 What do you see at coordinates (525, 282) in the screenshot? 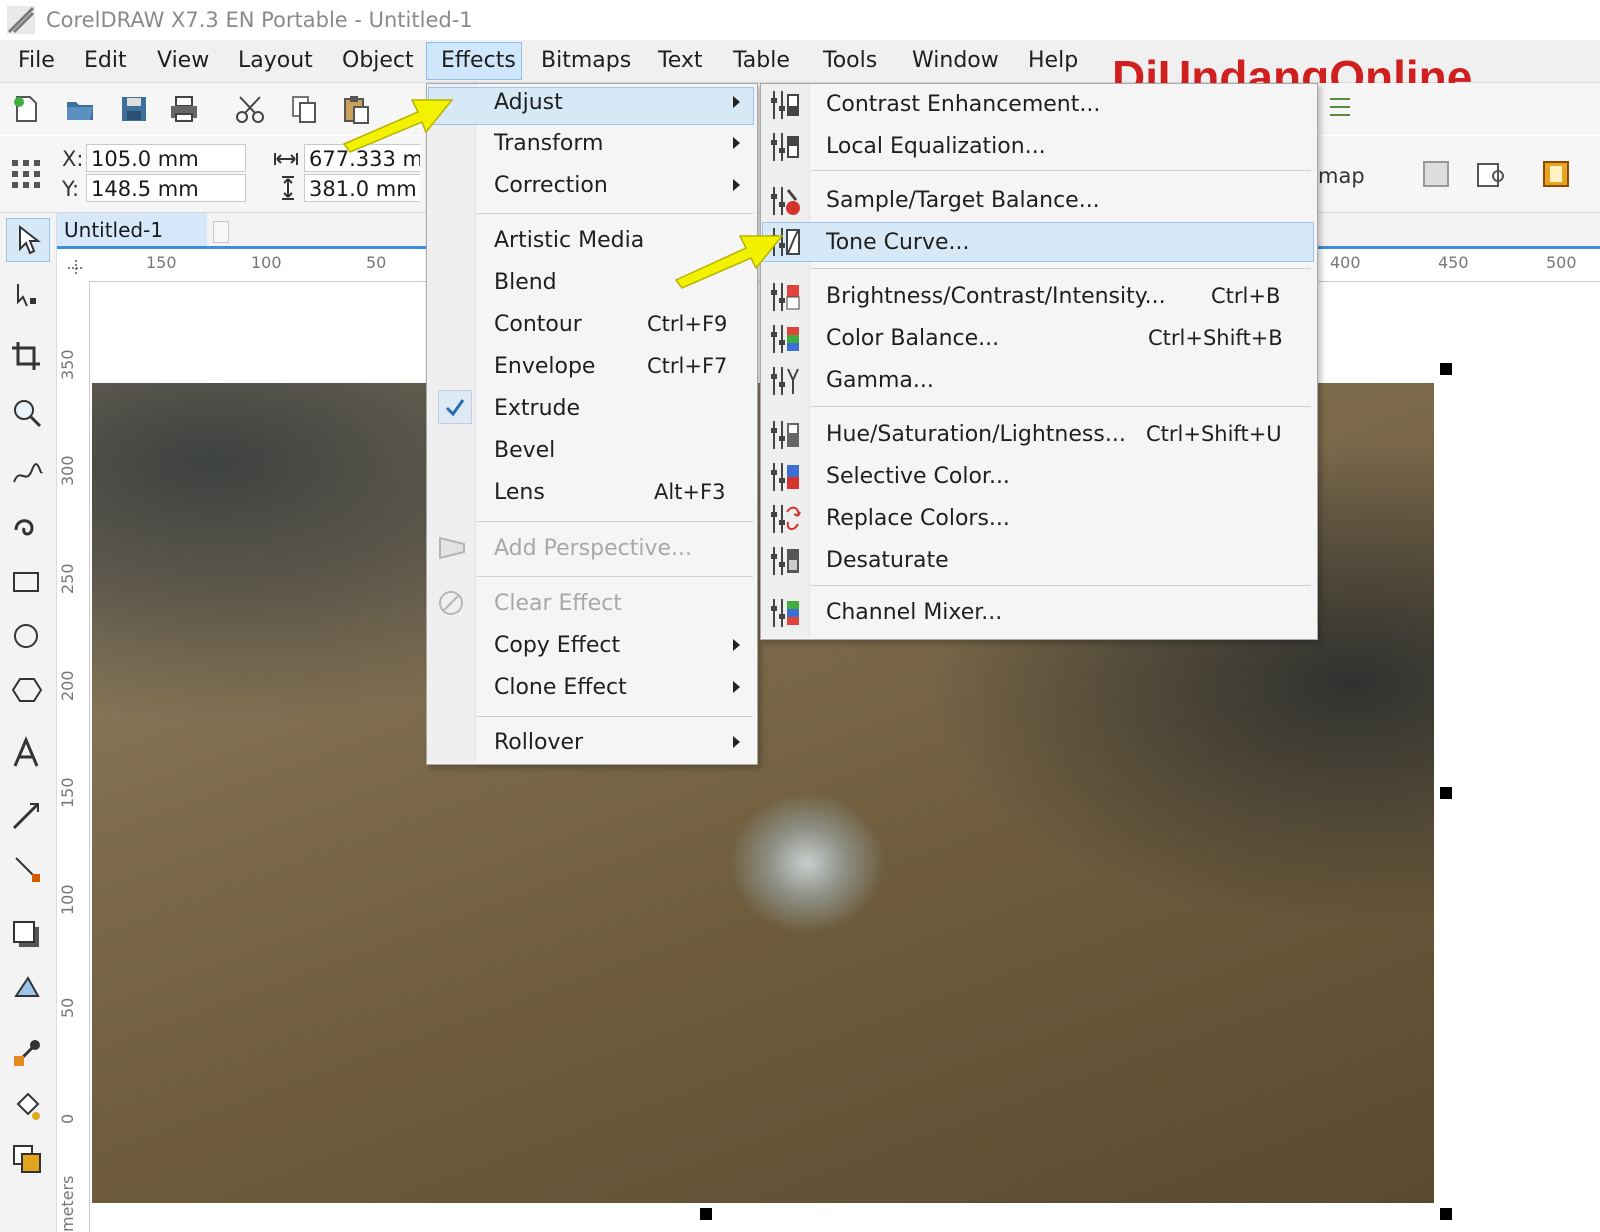
I see `menu-item-blend: Blend` at bounding box center [525, 282].